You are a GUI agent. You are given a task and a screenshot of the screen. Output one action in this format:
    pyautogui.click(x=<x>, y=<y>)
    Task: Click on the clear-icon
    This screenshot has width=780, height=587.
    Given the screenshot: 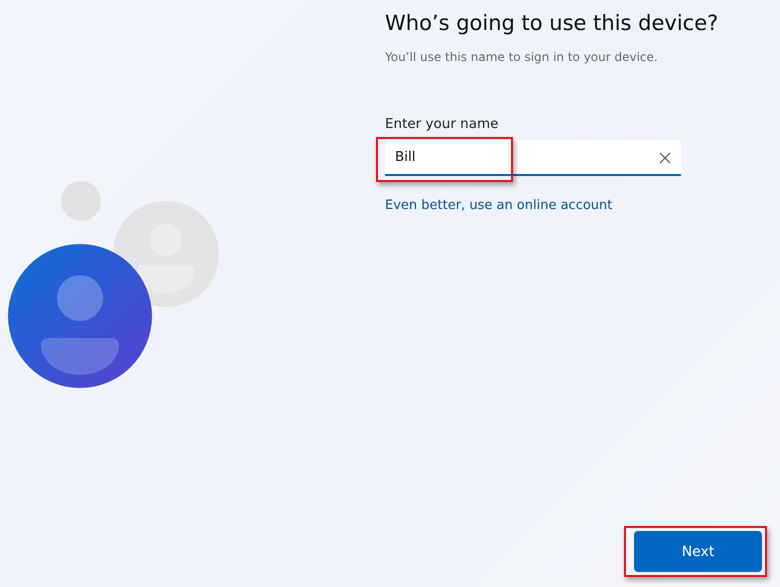 What is the action you would take?
    pyautogui.click(x=665, y=158)
    